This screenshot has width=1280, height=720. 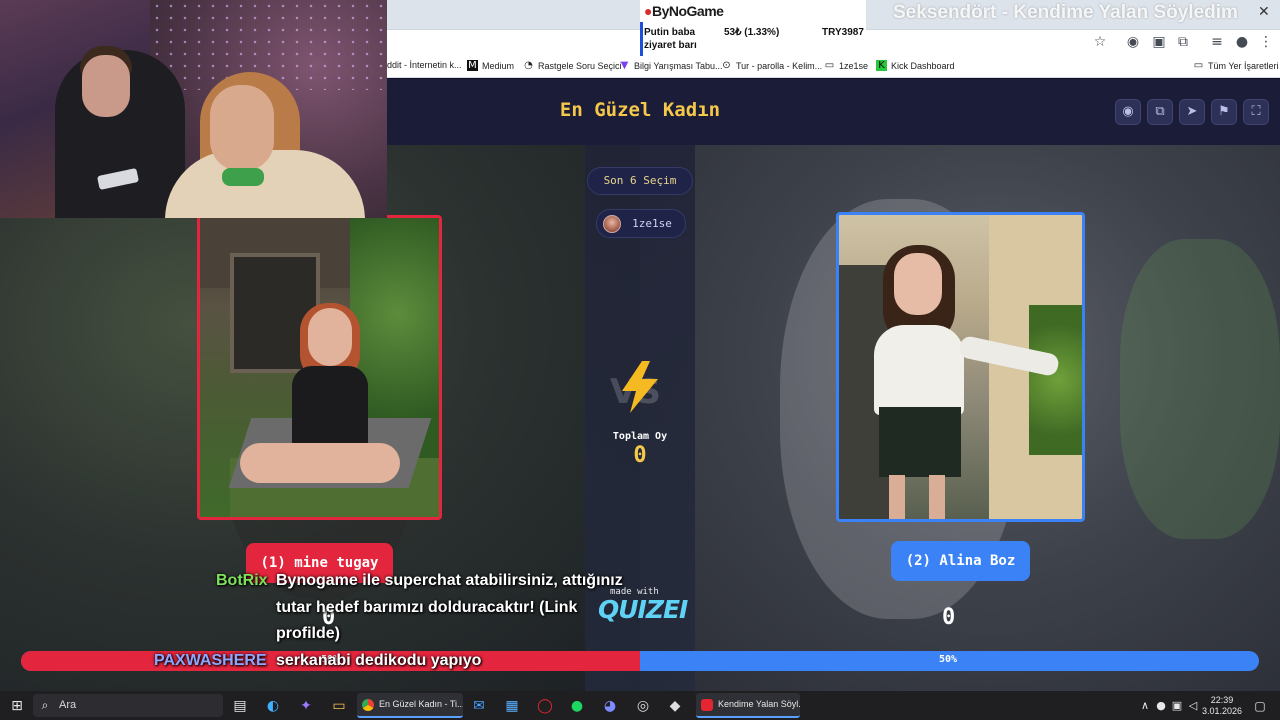 I want to click on search-placeholder: Ara, so click(x=68, y=705).